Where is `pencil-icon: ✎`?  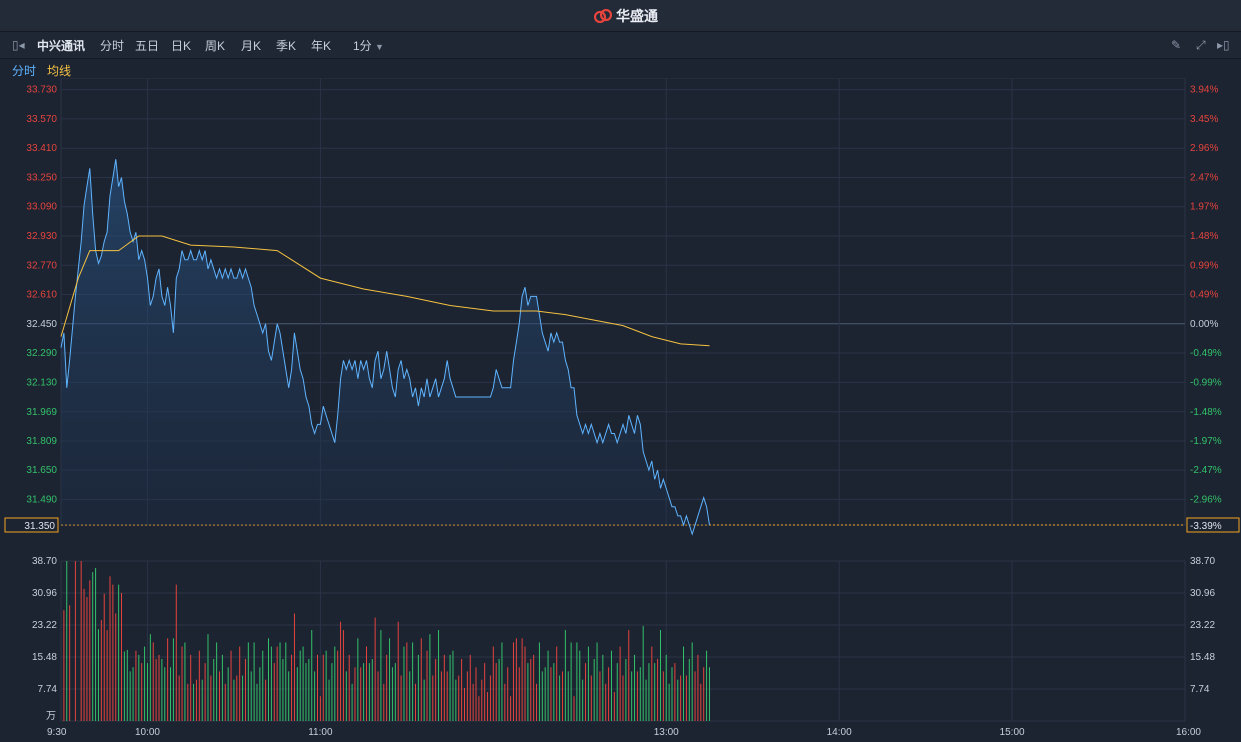
pencil-icon: ✎ is located at coordinates (1176, 45).